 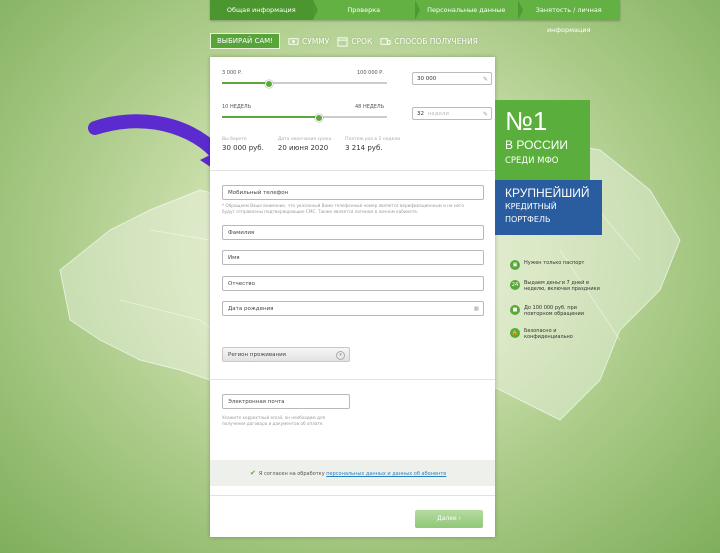 I want to click on email-field: Электронная почта, so click(x=286, y=401).